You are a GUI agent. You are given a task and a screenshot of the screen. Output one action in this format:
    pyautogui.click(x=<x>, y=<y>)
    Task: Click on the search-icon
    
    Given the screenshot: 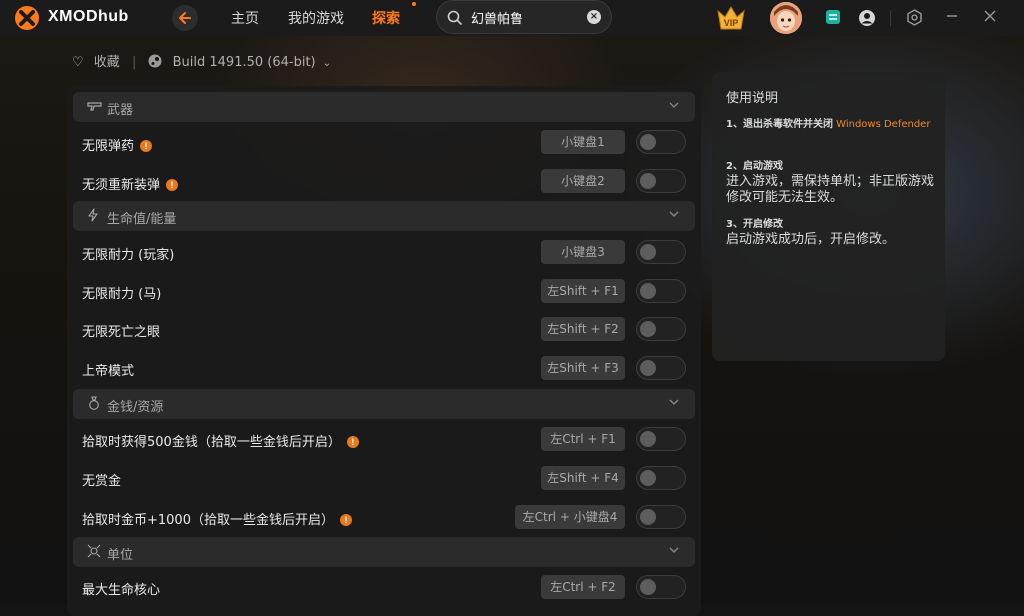 What is the action you would take?
    pyautogui.click(x=454, y=17)
    